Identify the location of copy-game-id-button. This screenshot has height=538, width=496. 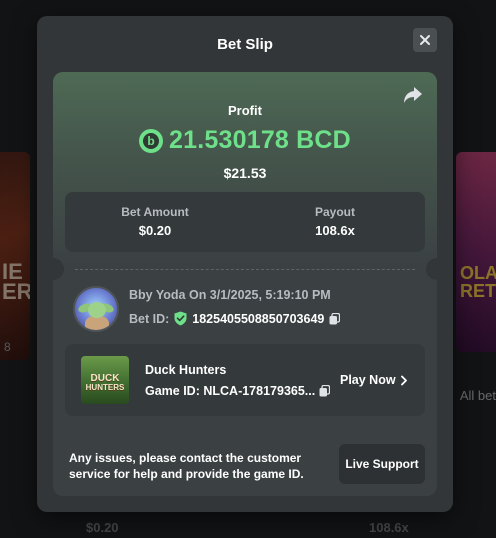
(325, 391).